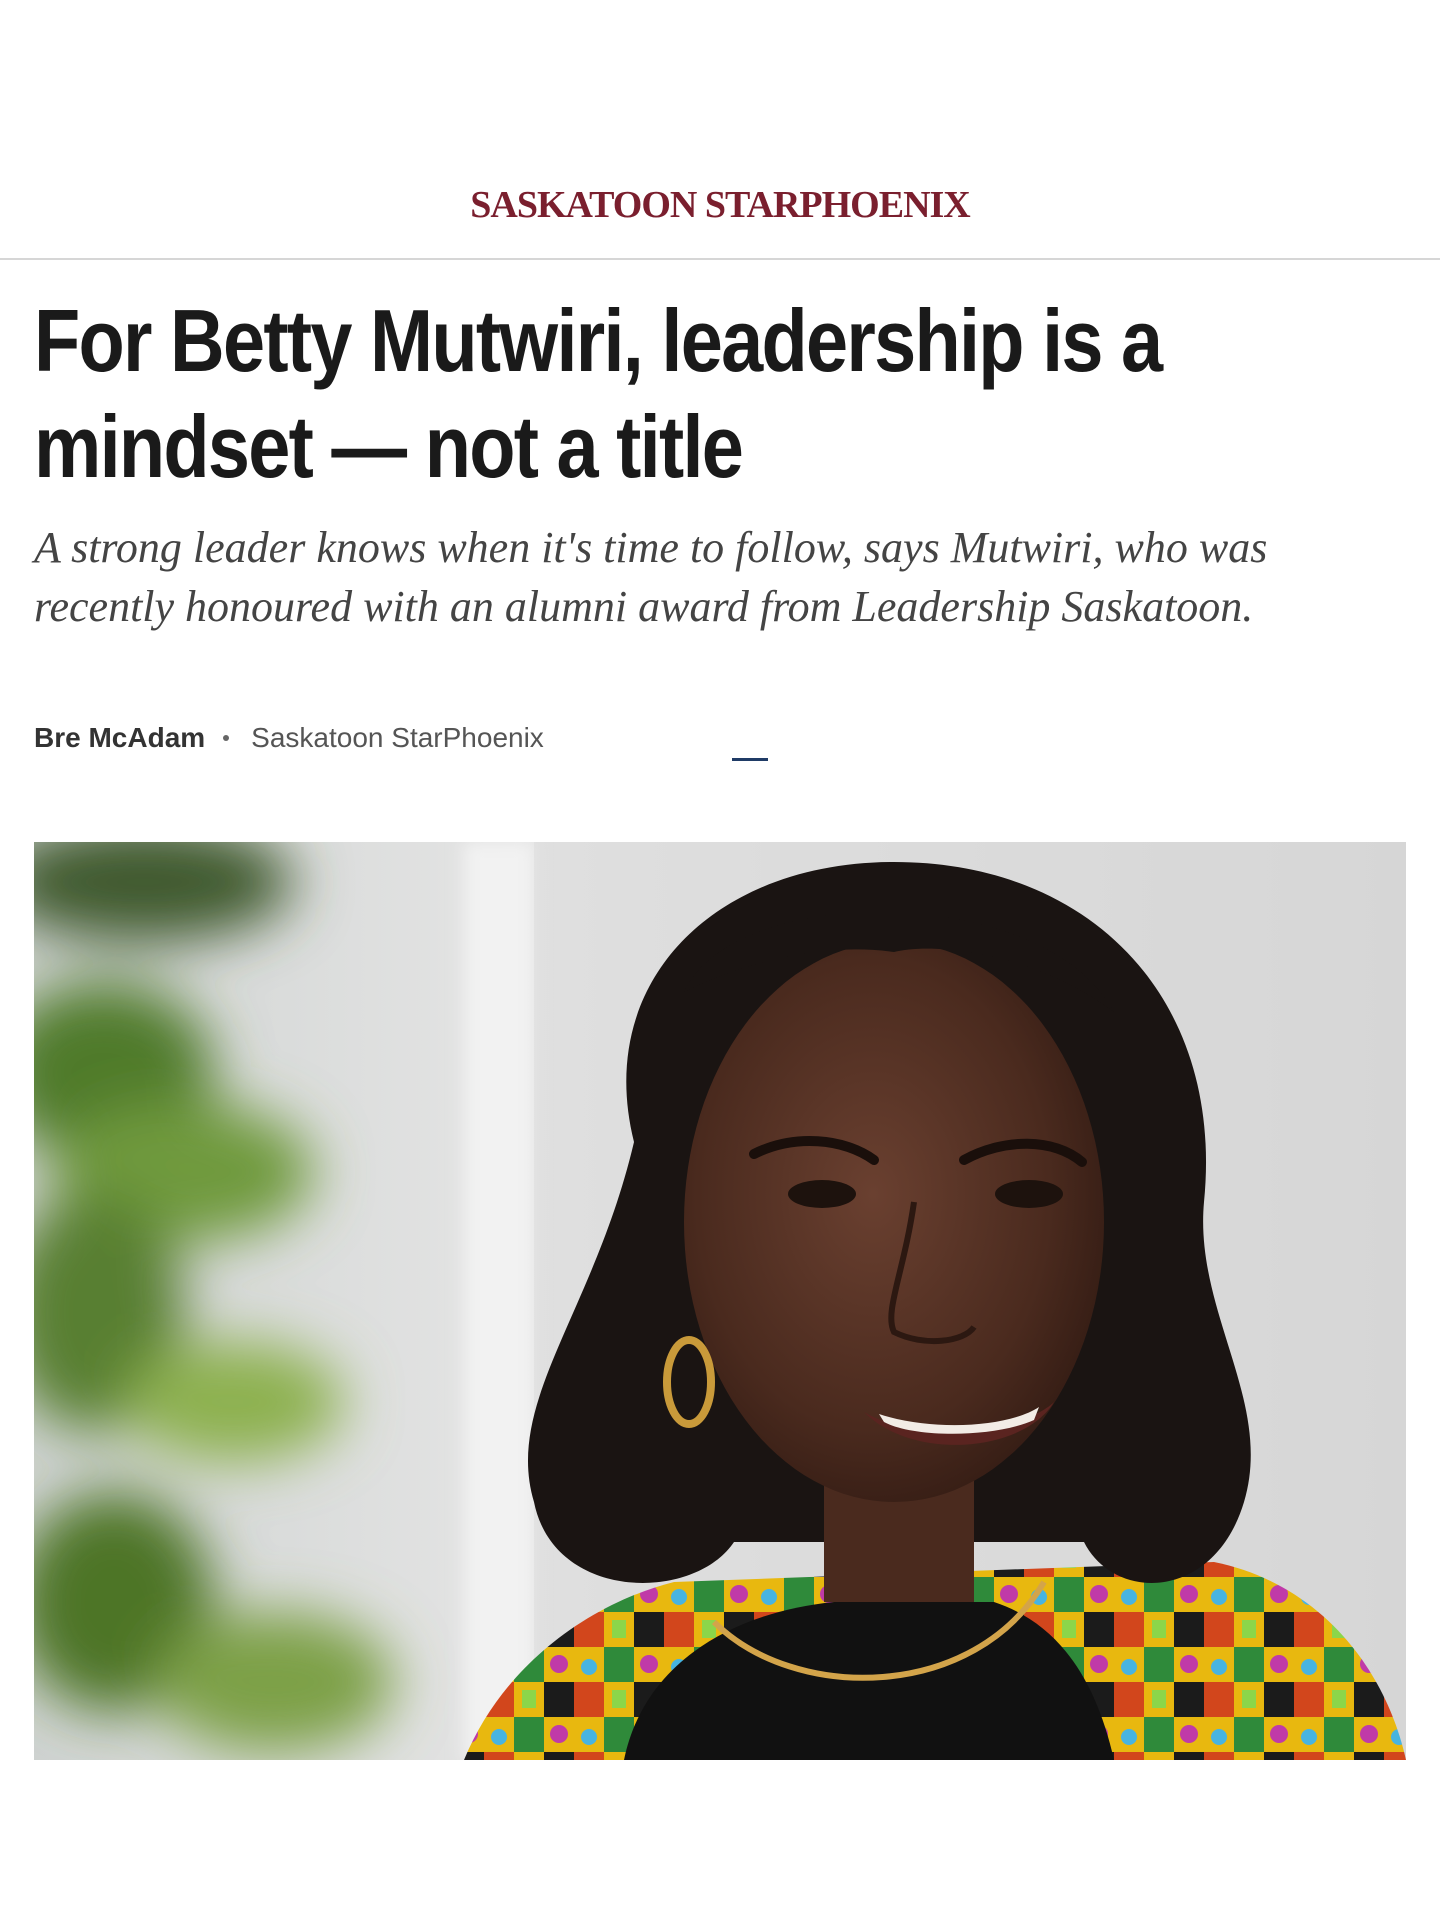 Image resolution: width=1440 pixels, height=1920 pixels. Describe the element at coordinates (720, 205) in the screenshot. I see `site-logo: SASKATOON STARPHOENIX` at that location.